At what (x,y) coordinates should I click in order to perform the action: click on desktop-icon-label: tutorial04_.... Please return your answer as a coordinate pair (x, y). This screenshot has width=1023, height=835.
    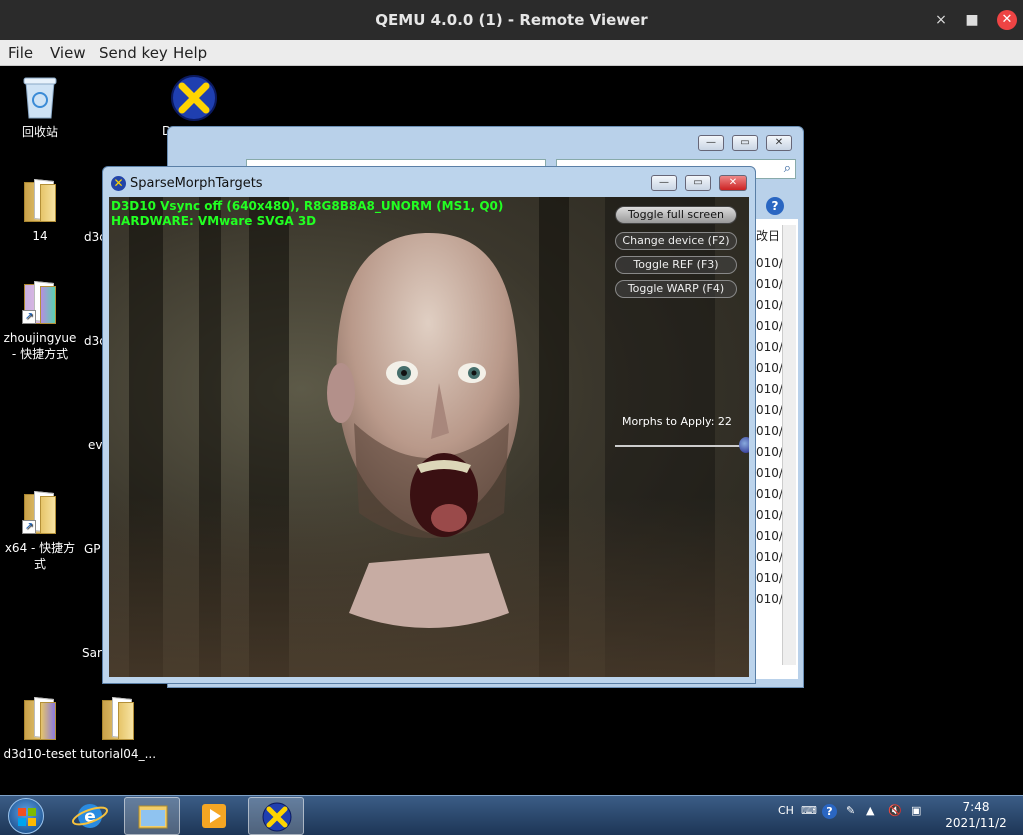
    Looking at the image, I should click on (118, 754).